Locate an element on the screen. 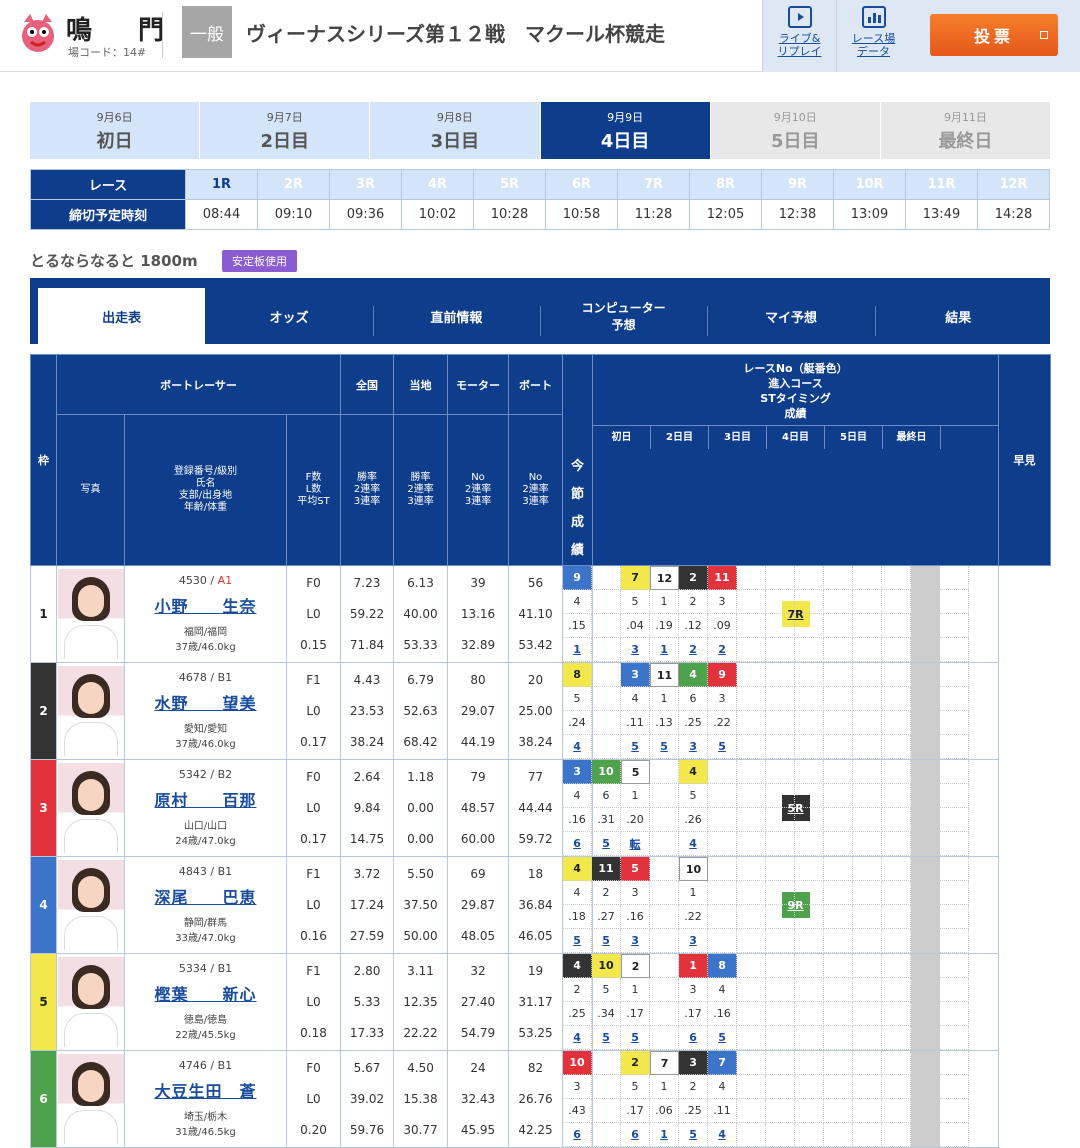  race-result: 転 is located at coordinates (636, 844).